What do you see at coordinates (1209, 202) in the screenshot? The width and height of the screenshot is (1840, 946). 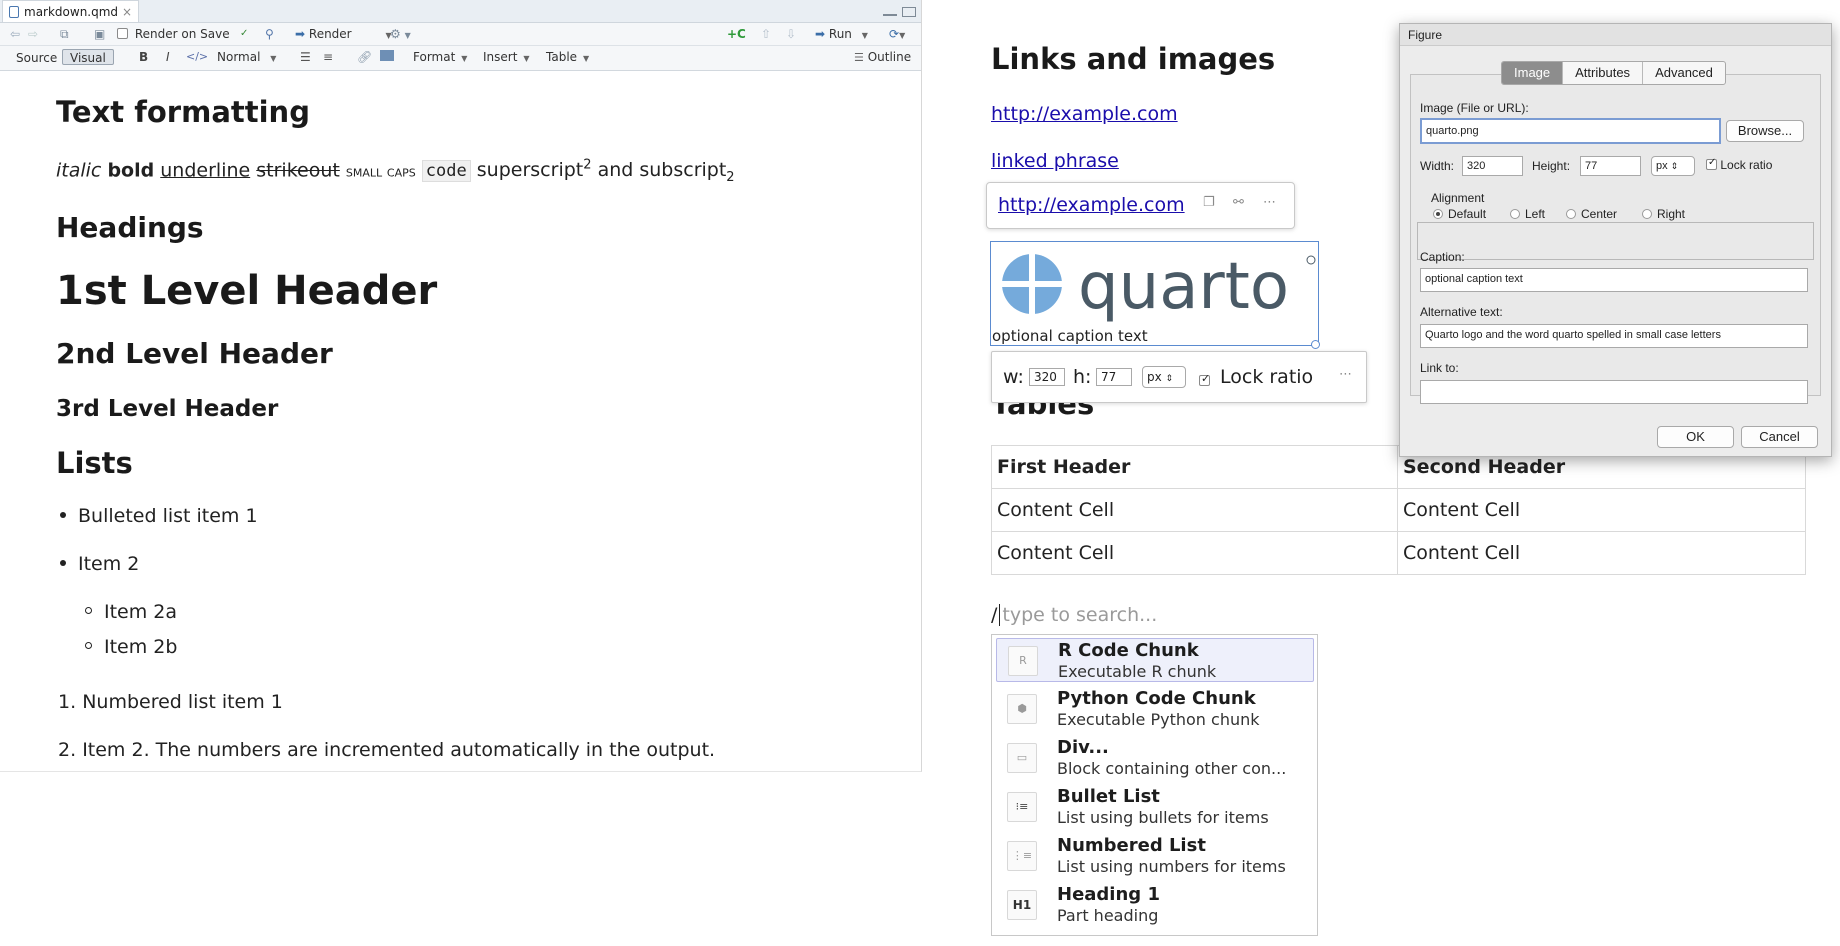 I see `copy-link-icon: ❐` at bounding box center [1209, 202].